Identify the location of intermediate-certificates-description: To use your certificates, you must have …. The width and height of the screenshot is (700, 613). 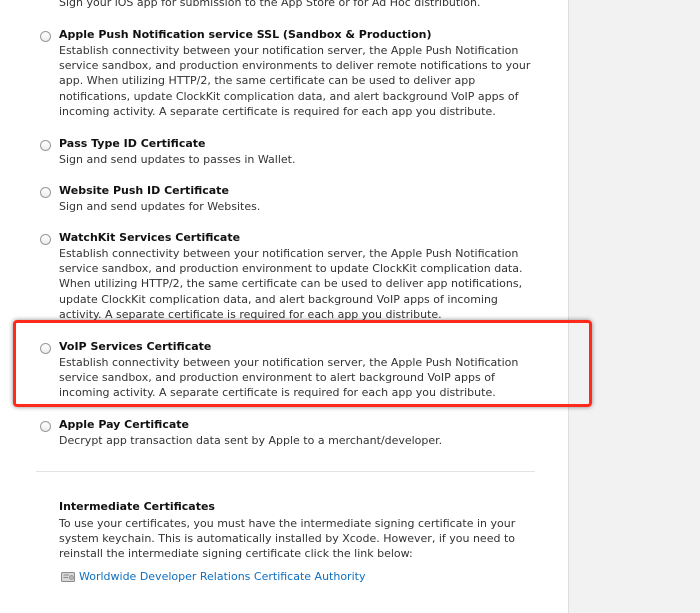
(287, 539).